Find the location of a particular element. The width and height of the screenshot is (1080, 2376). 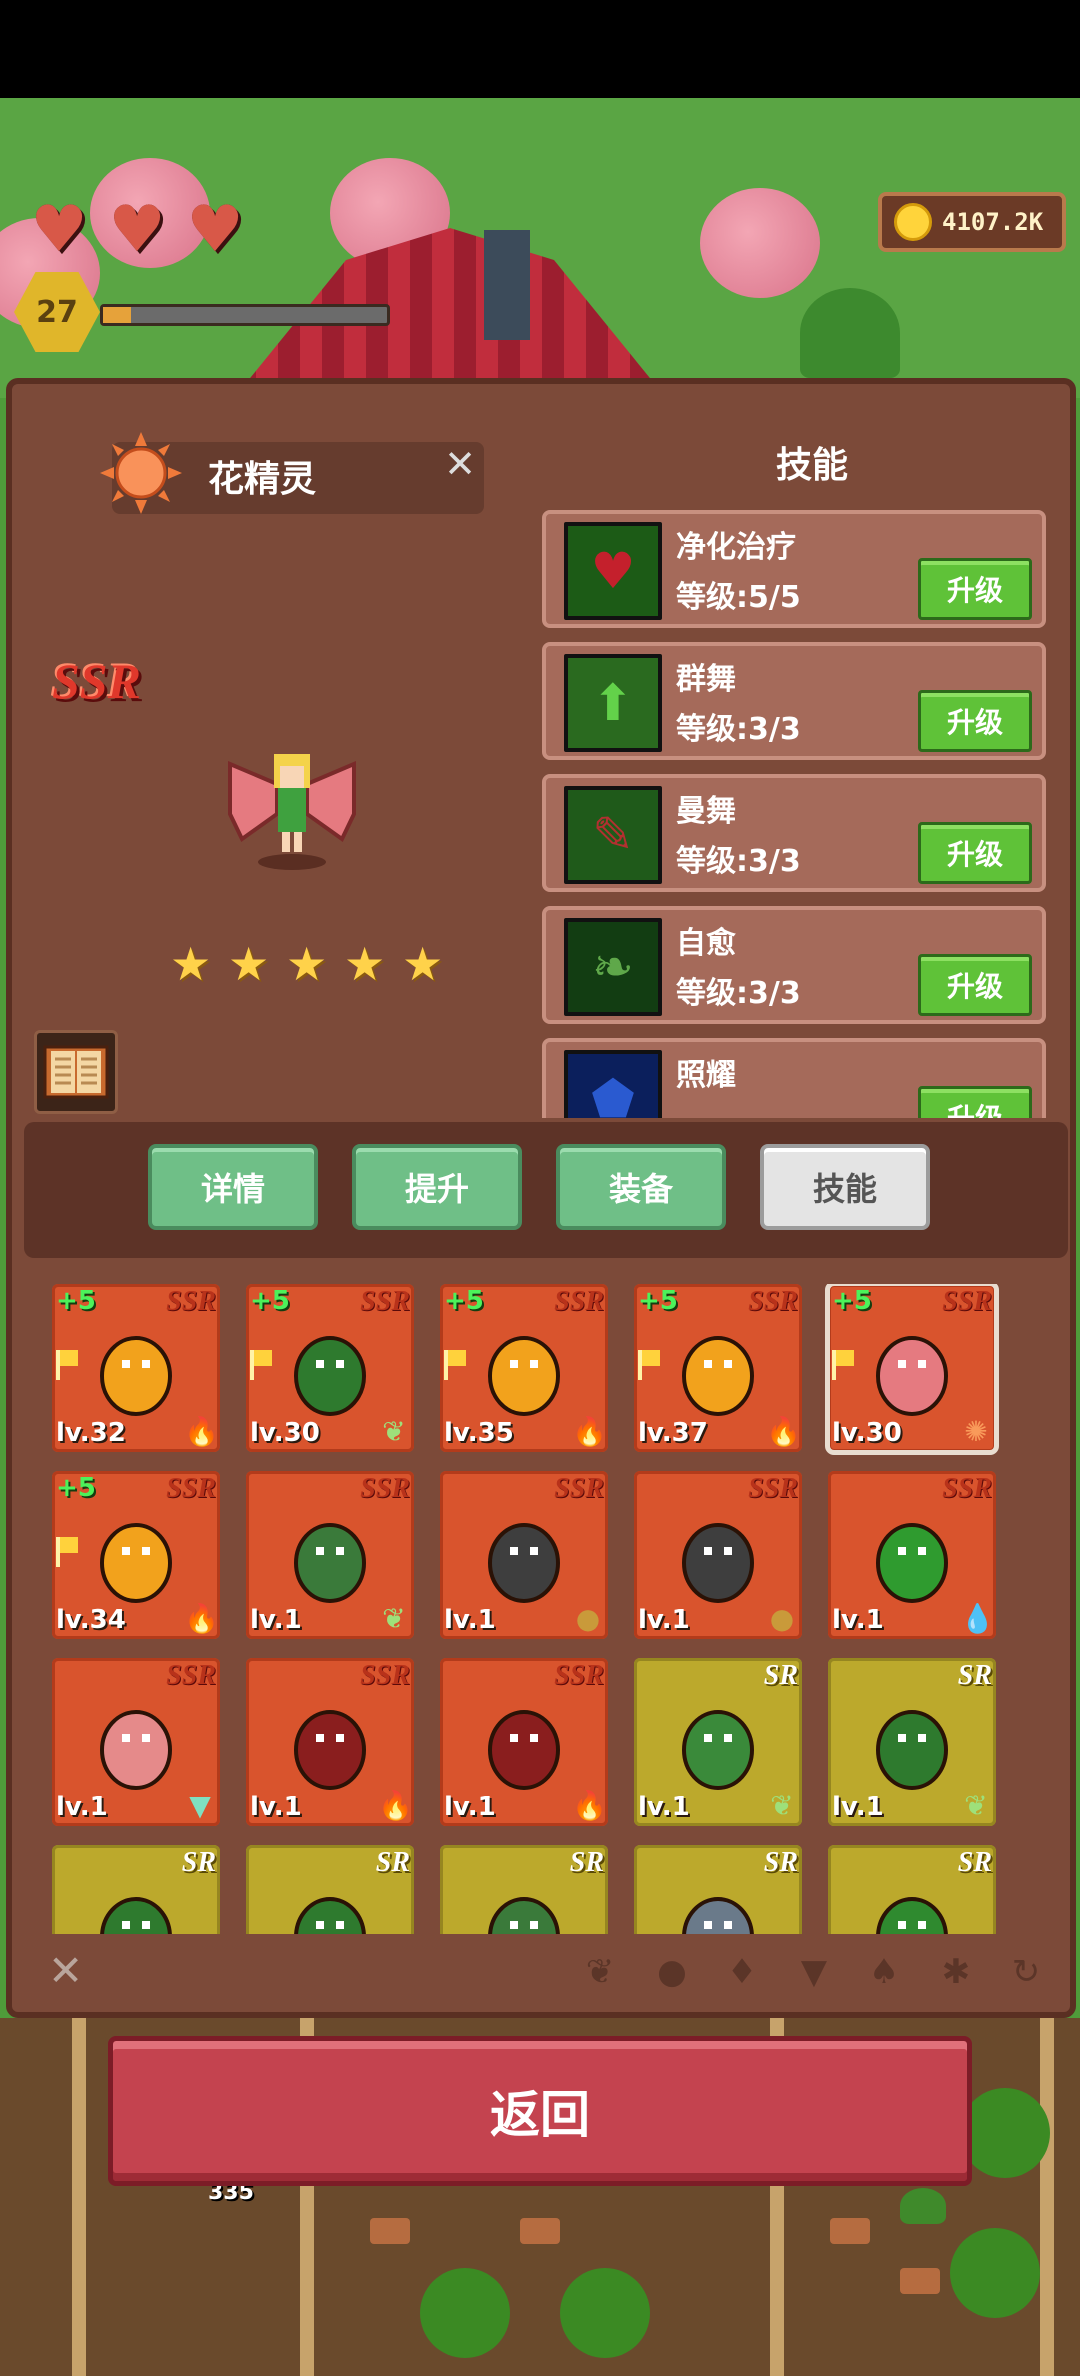

hero-card: +5 SSR lv.37 🔥 is located at coordinates (718, 1368).